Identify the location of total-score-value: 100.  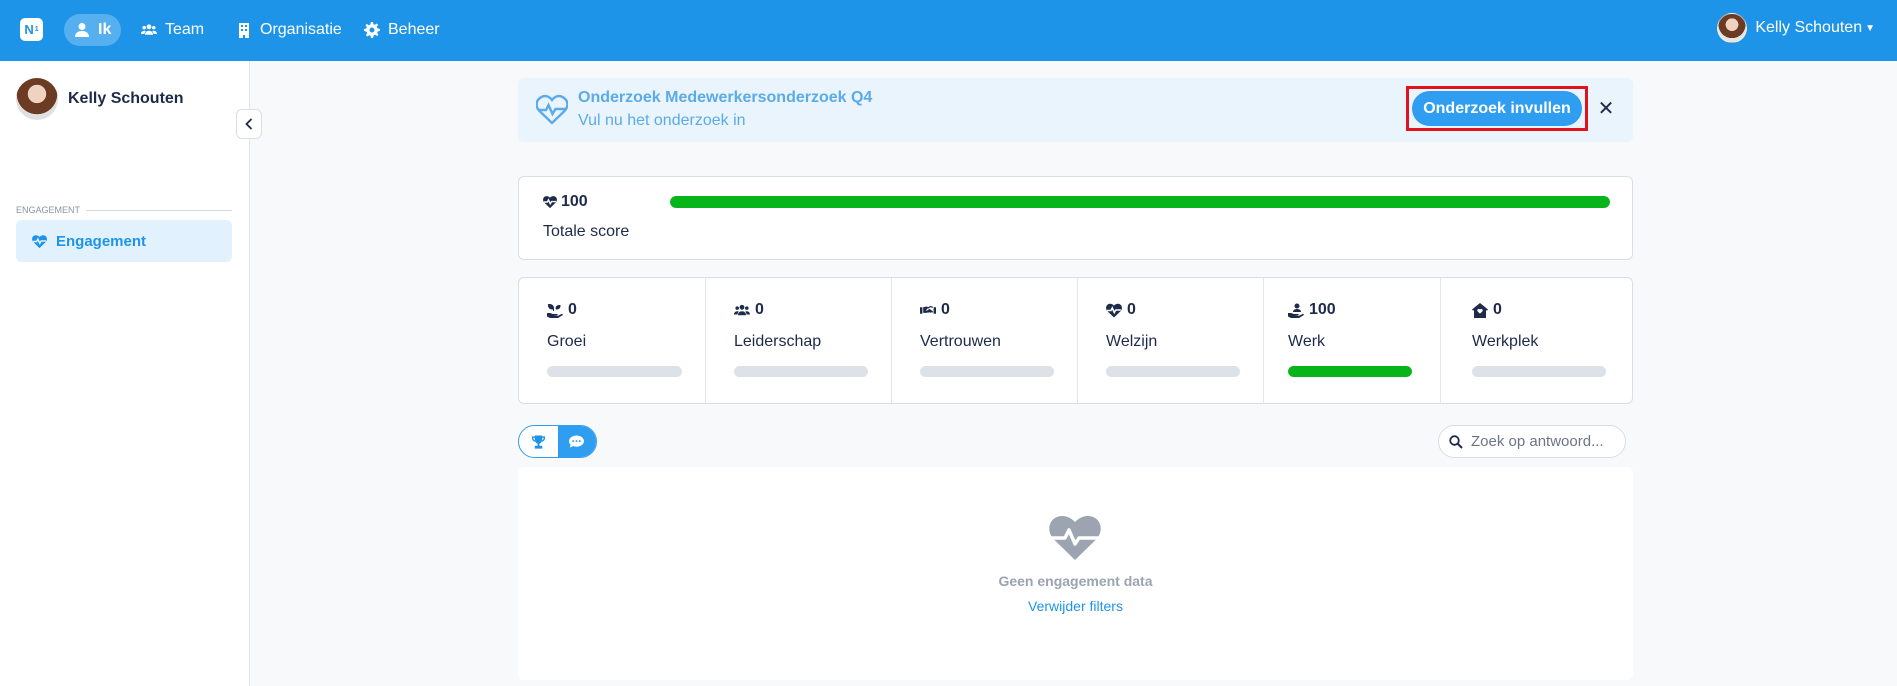
(565, 202).